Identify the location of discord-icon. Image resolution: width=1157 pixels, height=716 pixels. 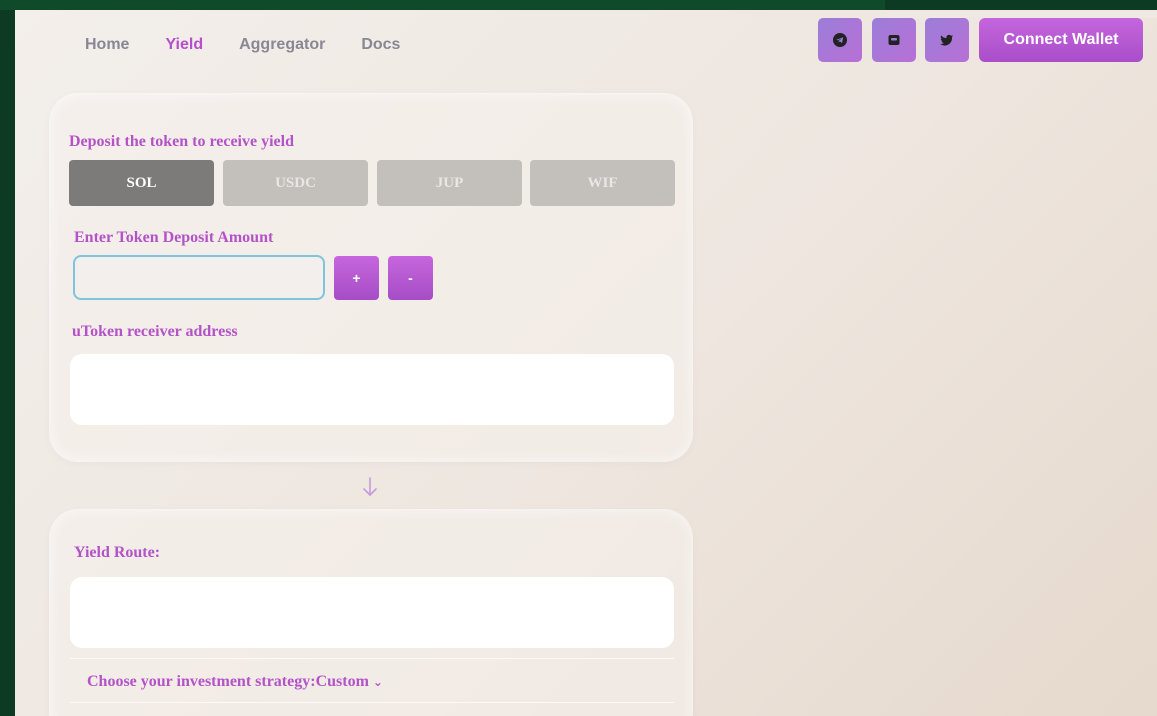
(894, 40).